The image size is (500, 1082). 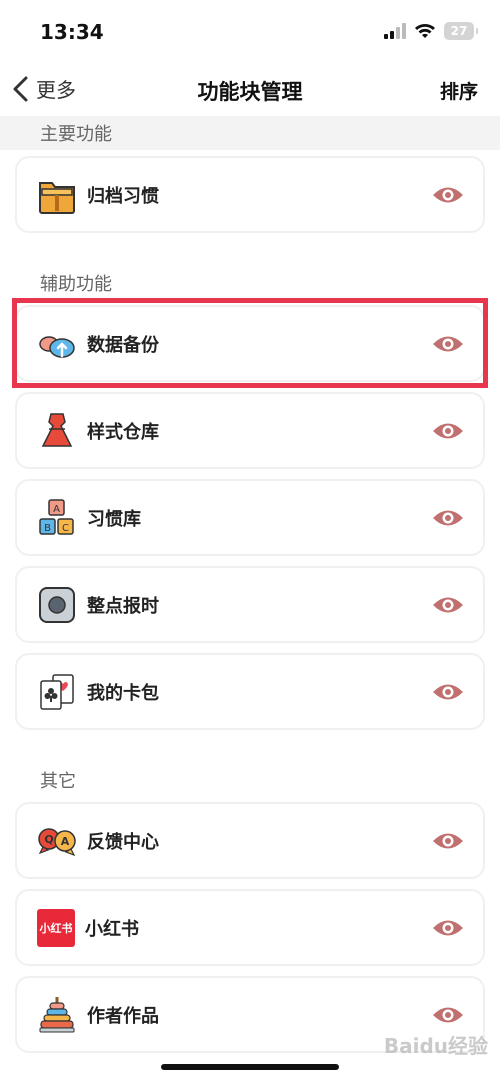 What do you see at coordinates (114, 519) in the screenshot?
I see `list-item-label: 习惯库` at bounding box center [114, 519].